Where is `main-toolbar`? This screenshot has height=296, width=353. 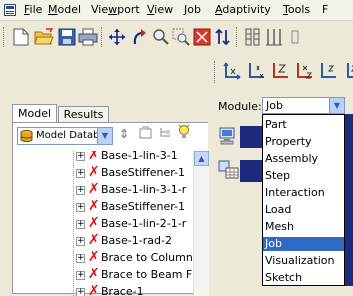
main-toolbar is located at coordinates (176, 37).